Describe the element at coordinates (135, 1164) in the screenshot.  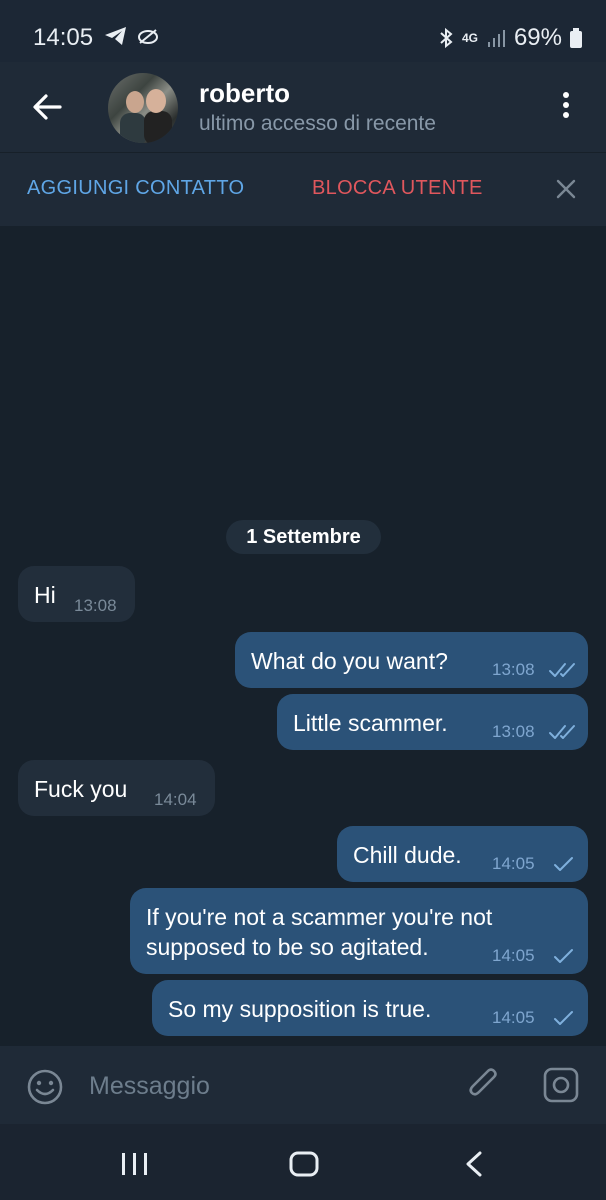
I see `recent-apps-icon` at that location.